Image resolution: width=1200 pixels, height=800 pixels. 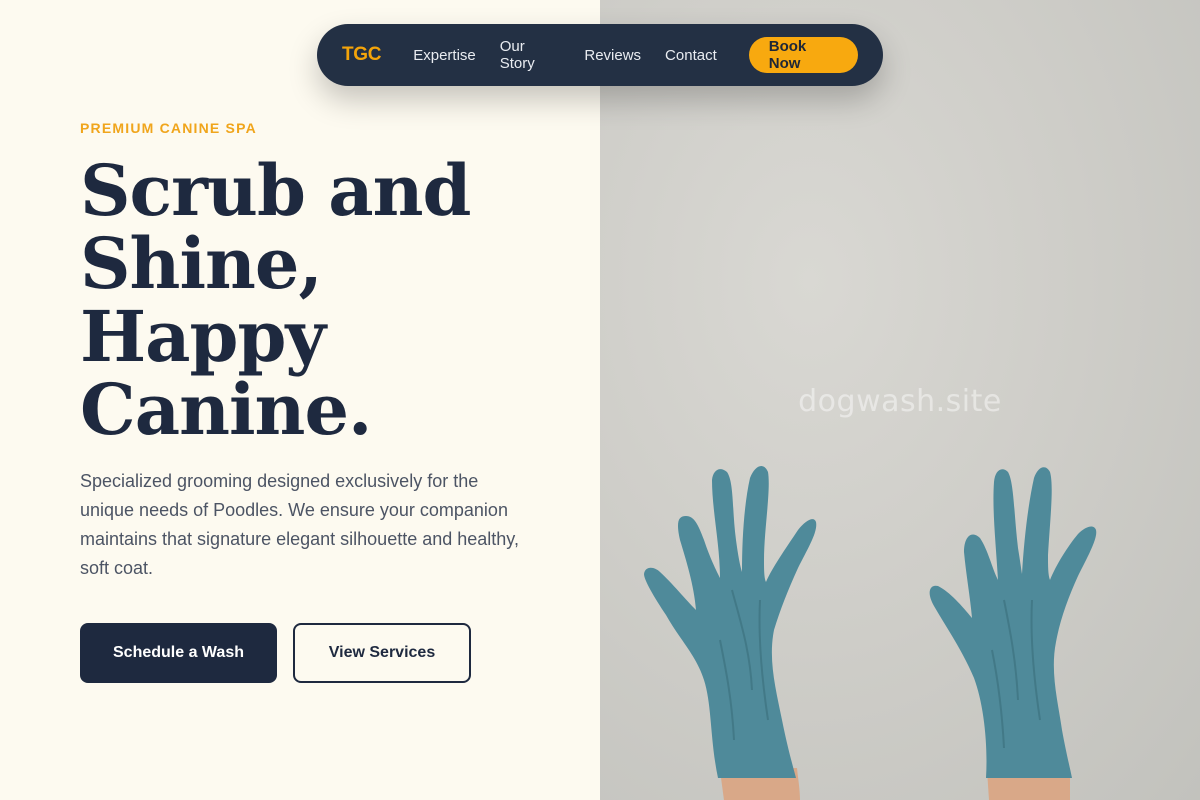 What do you see at coordinates (382, 653) in the screenshot?
I see `view-services-button: View Services` at bounding box center [382, 653].